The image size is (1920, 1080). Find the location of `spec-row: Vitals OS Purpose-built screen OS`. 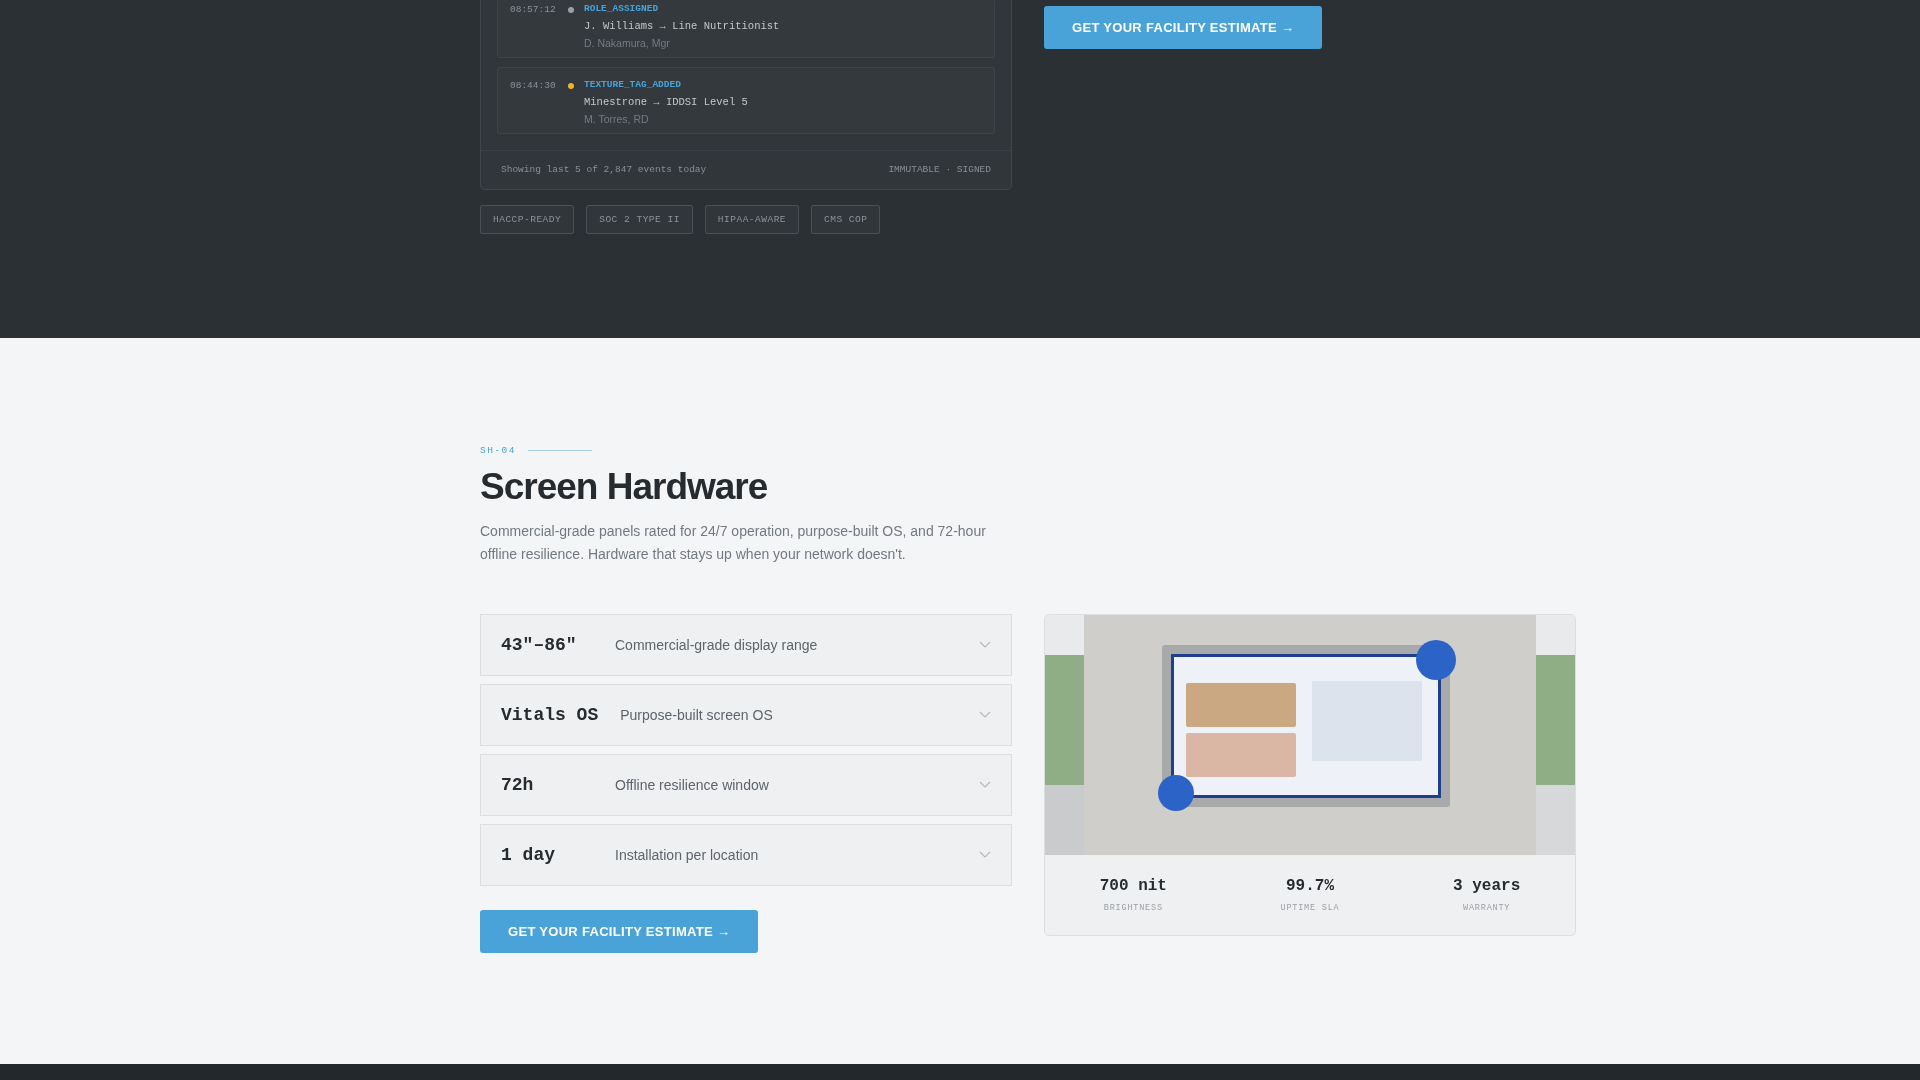

spec-row: Vitals OS Purpose-built screen OS is located at coordinates (746, 715).